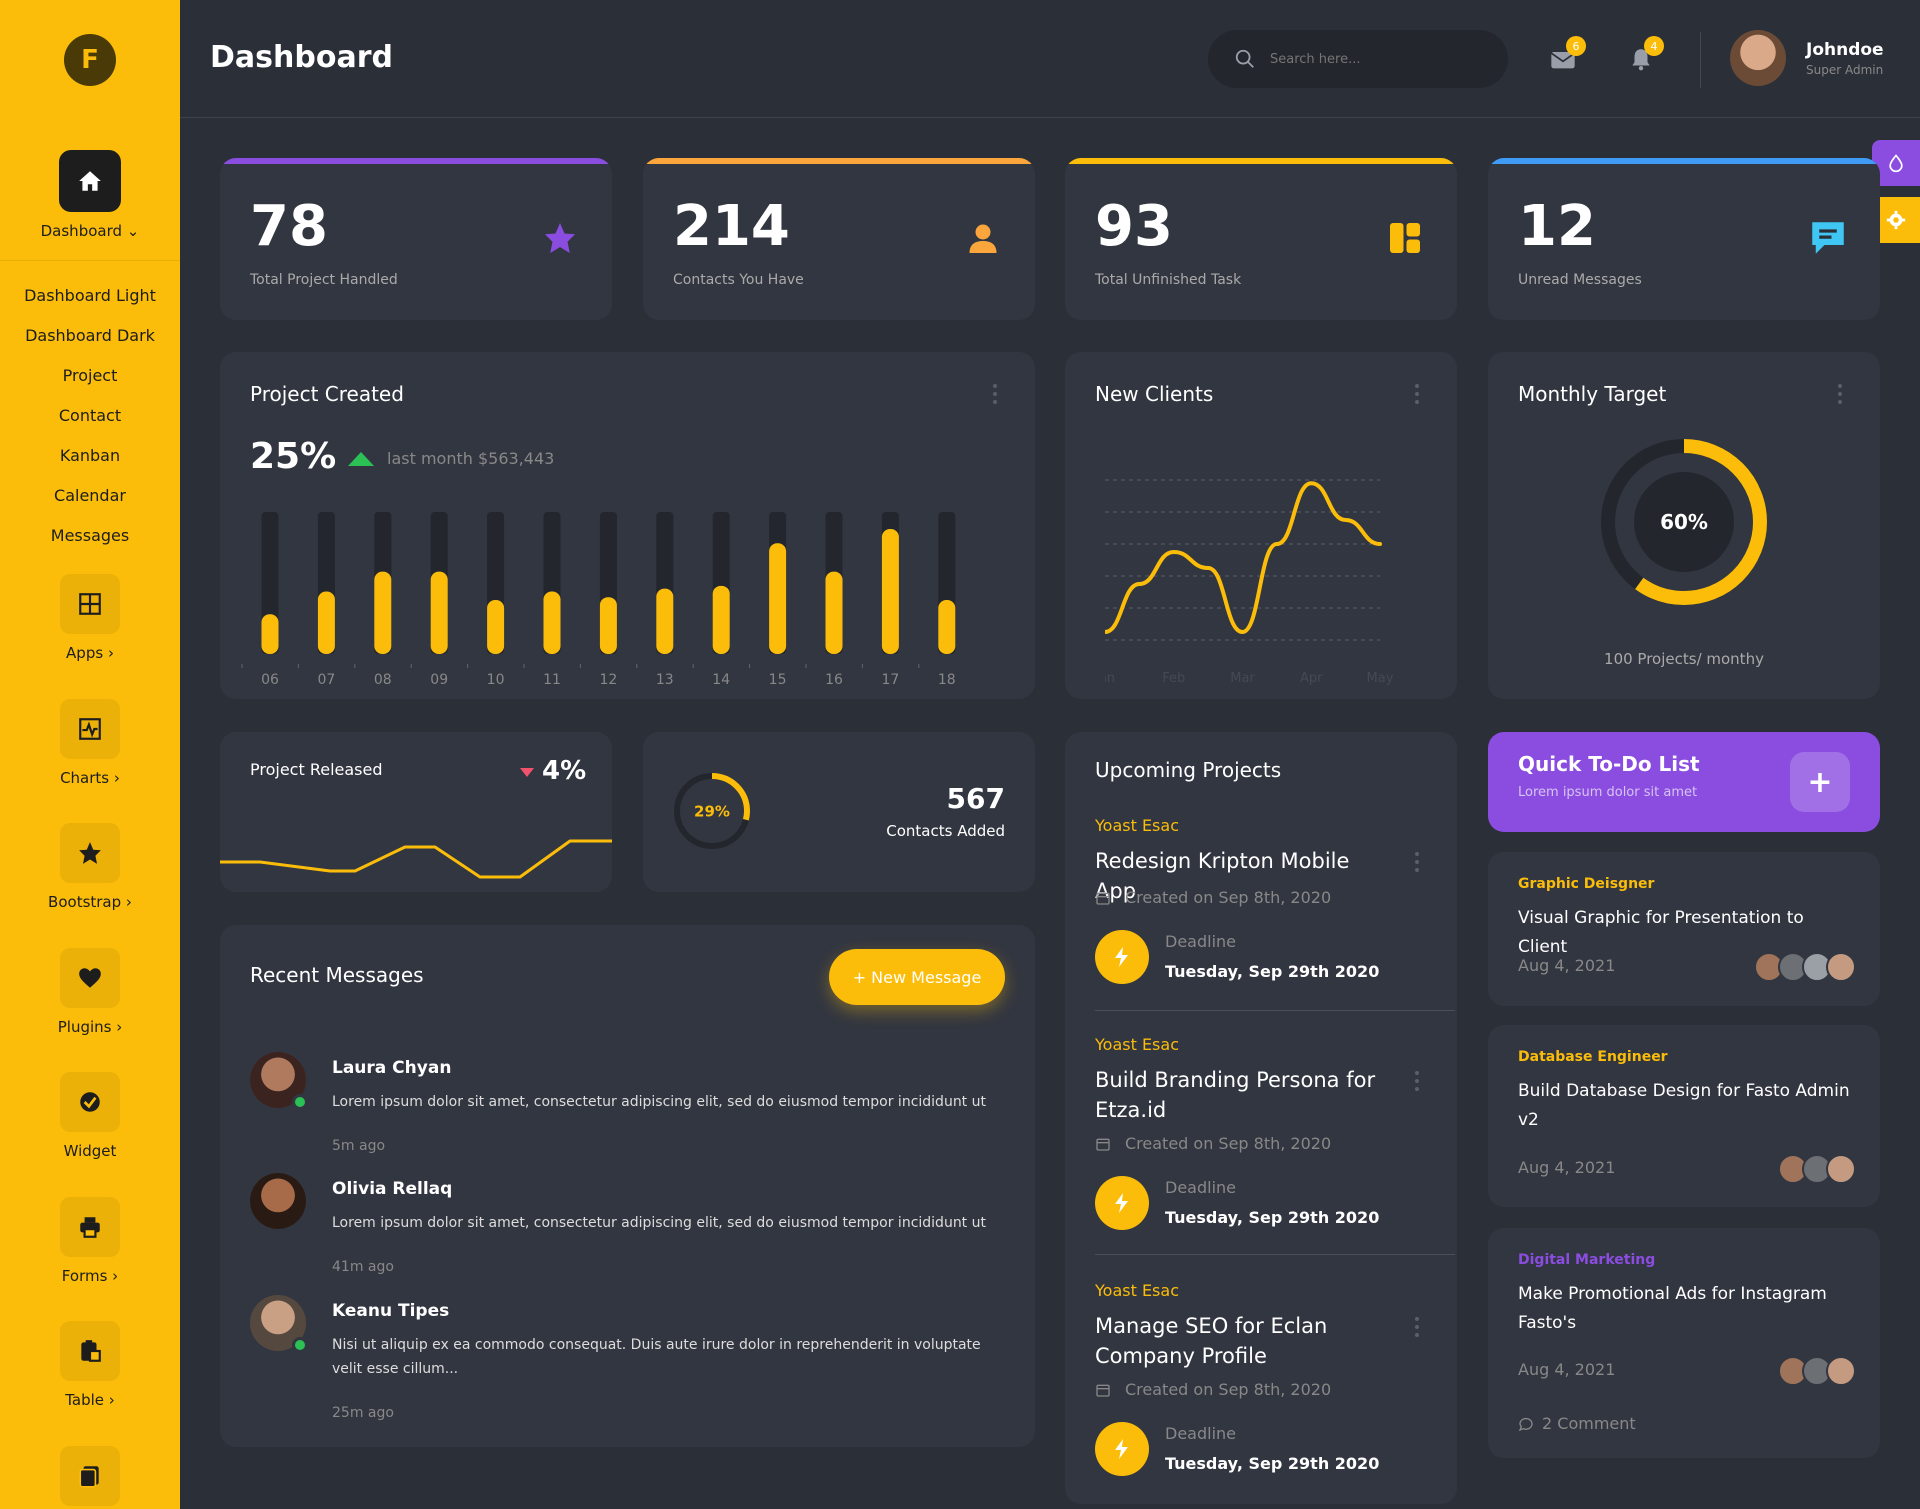 This screenshot has width=1920, height=1509. Describe the element at coordinates (1557, 226) in the screenshot. I see `stat-value: 12` at that location.